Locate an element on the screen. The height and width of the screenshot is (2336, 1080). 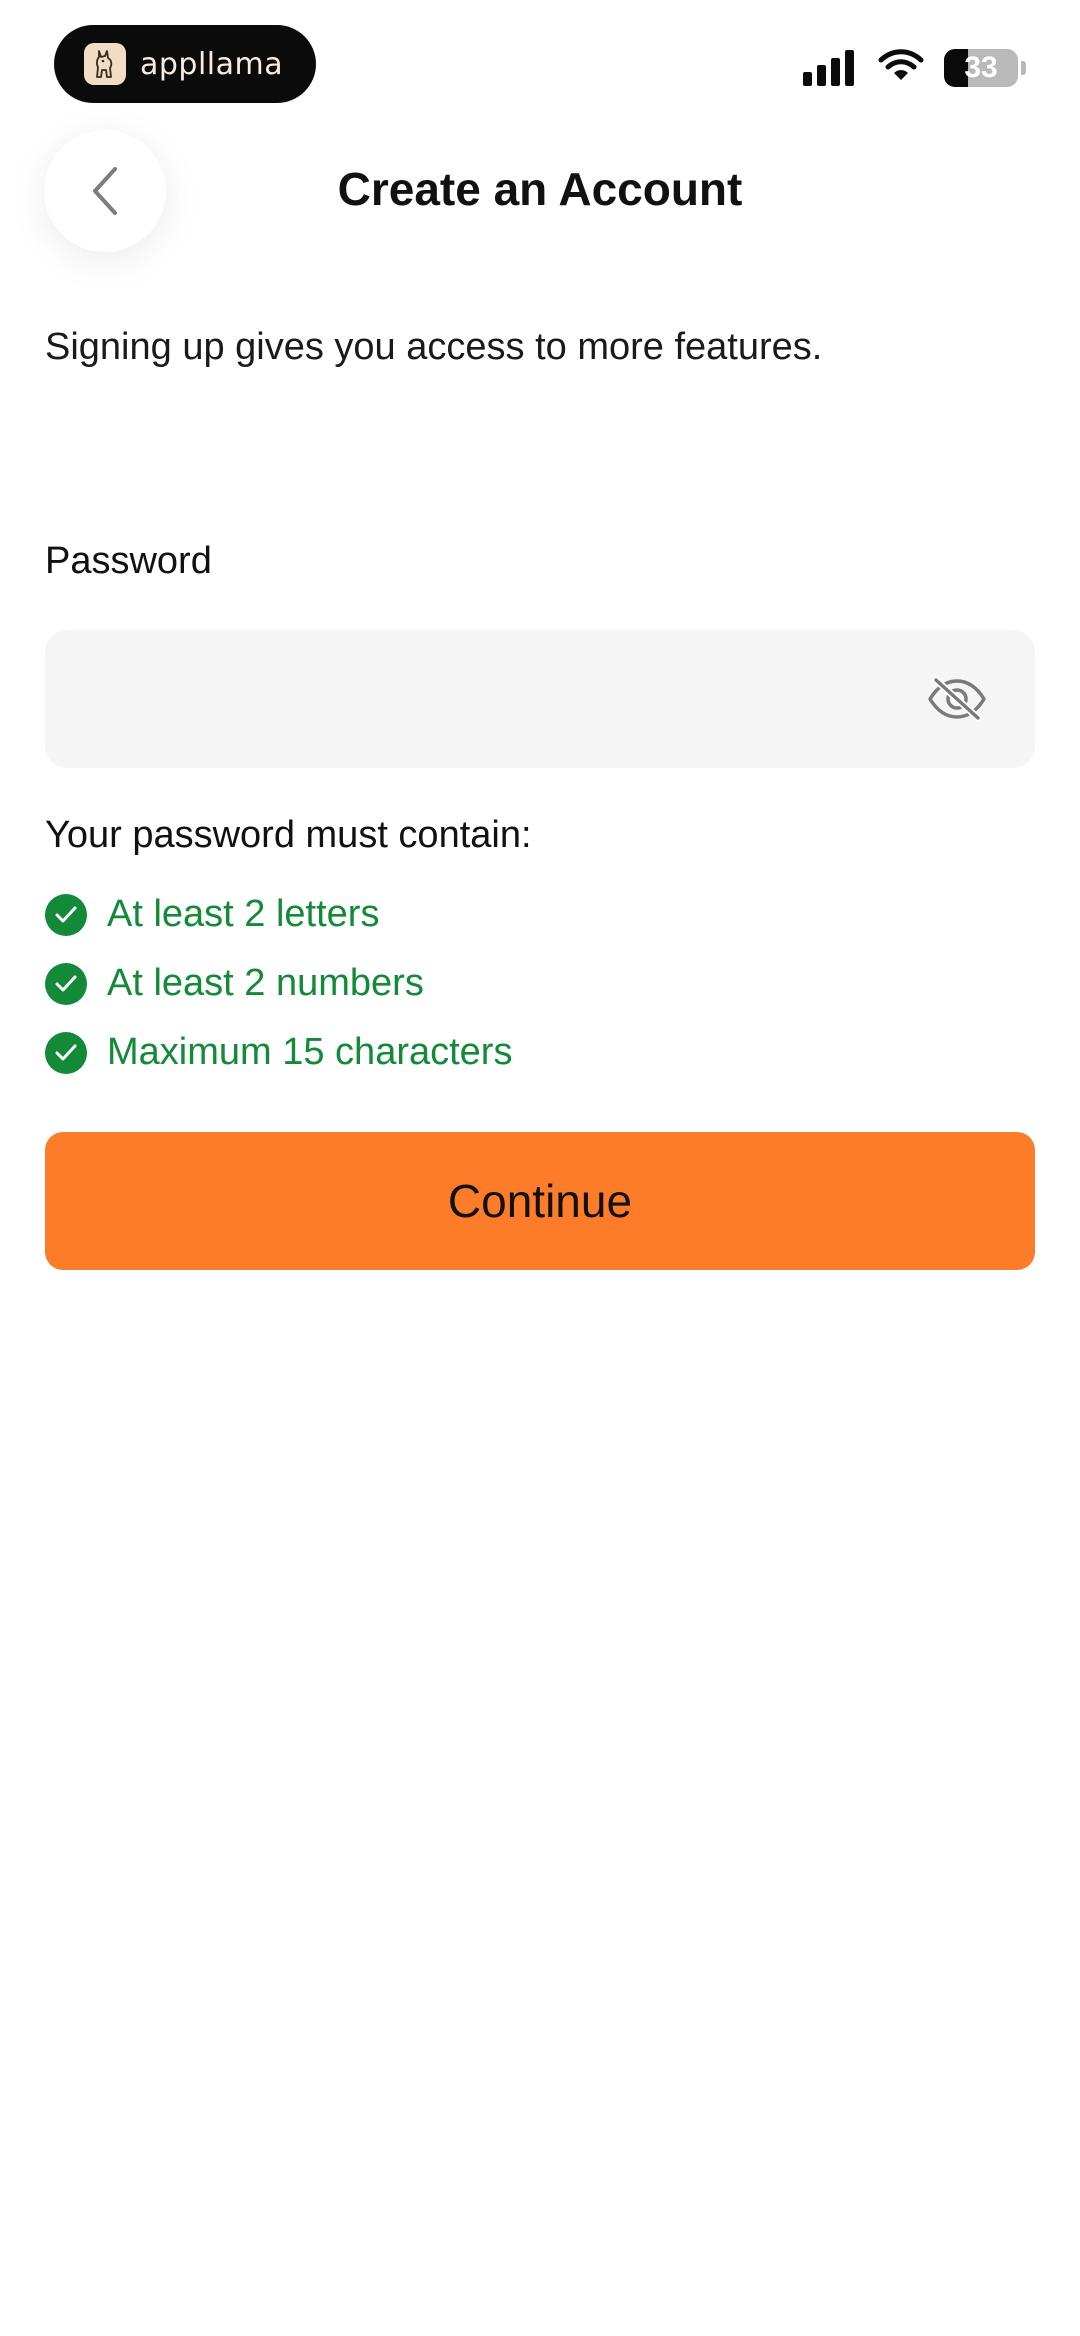
password-rules-heading: Your password must contain: is located at coordinates (288, 835).